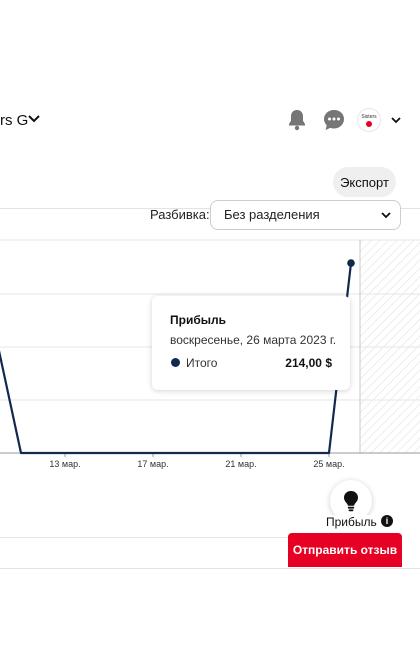  Describe the element at coordinates (297, 120) in the screenshot. I see `bell-icon` at that location.